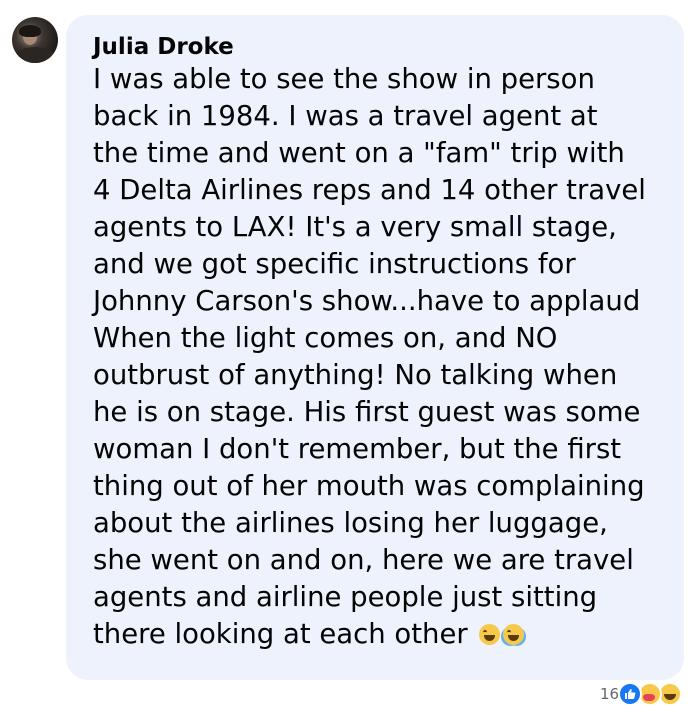 The image size is (700, 714). Describe the element at coordinates (35, 40) in the screenshot. I see `avatar` at that location.